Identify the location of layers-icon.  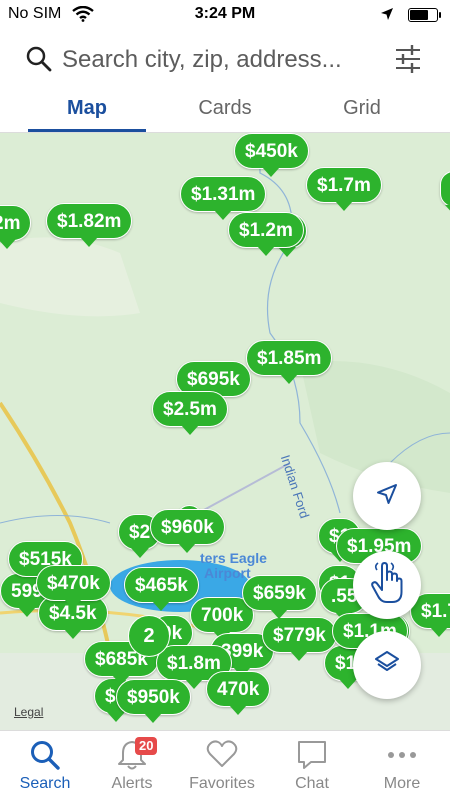
(387, 665).